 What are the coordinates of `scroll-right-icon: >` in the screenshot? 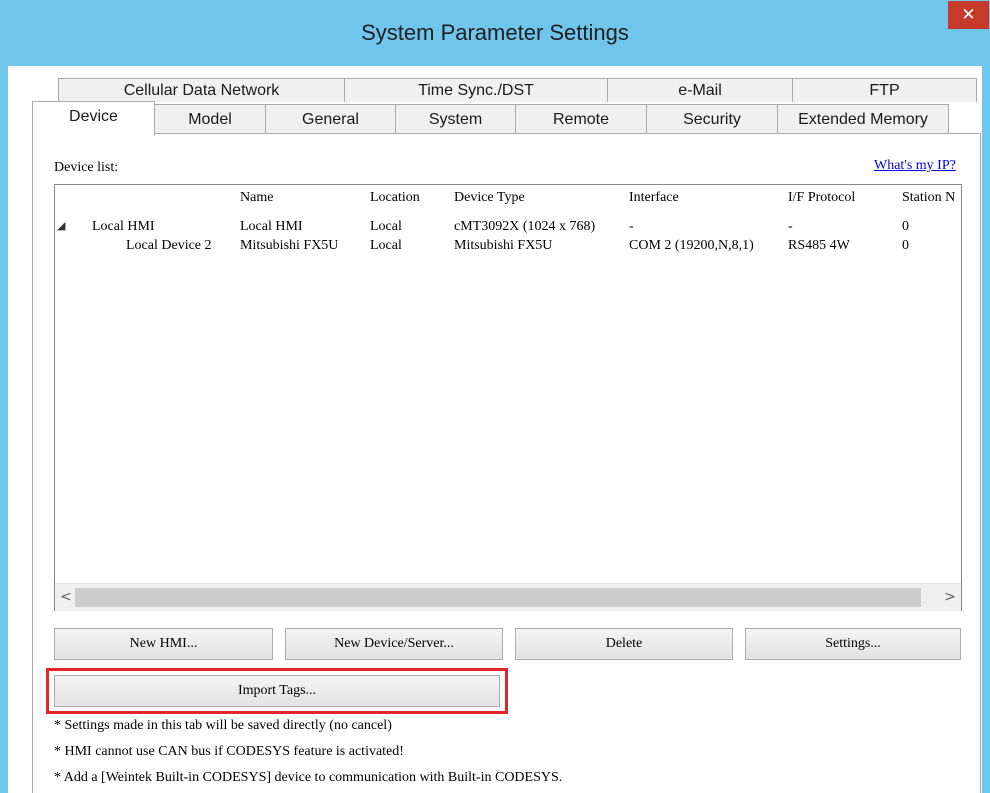 It's located at (950, 597).